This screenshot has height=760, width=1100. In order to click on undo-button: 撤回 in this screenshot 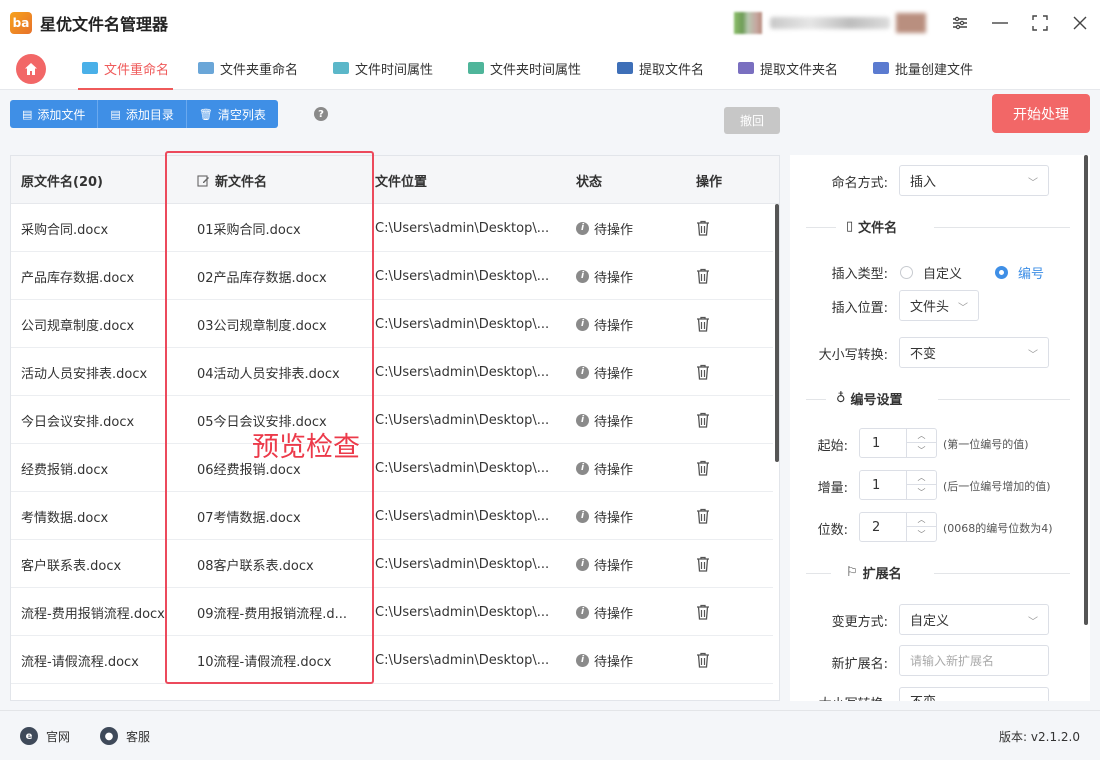, I will do `click(752, 120)`.